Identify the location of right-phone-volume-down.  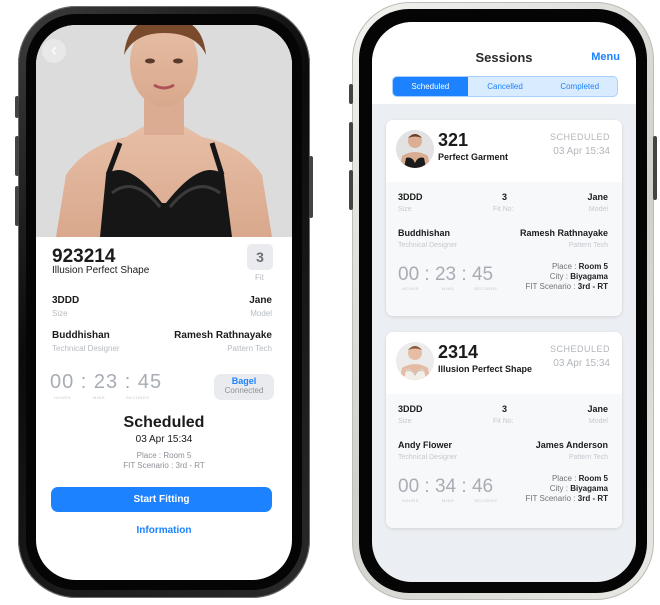
(351, 190).